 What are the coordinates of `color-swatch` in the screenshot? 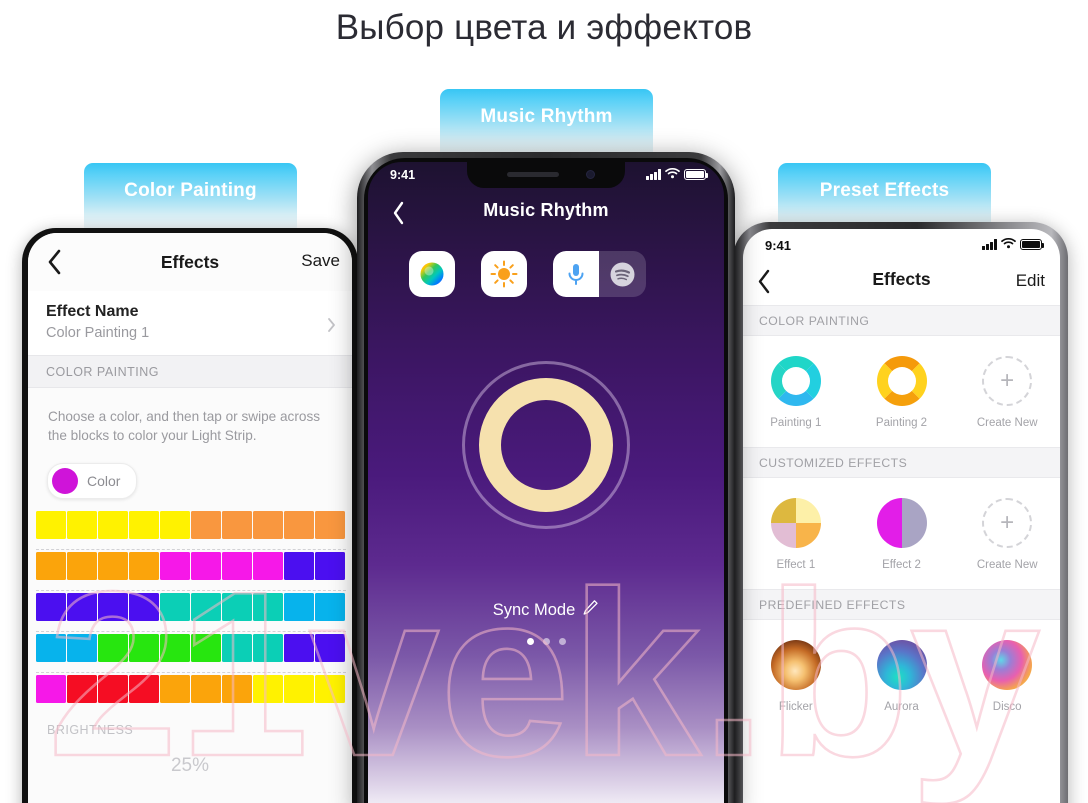 It's located at (65, 481).